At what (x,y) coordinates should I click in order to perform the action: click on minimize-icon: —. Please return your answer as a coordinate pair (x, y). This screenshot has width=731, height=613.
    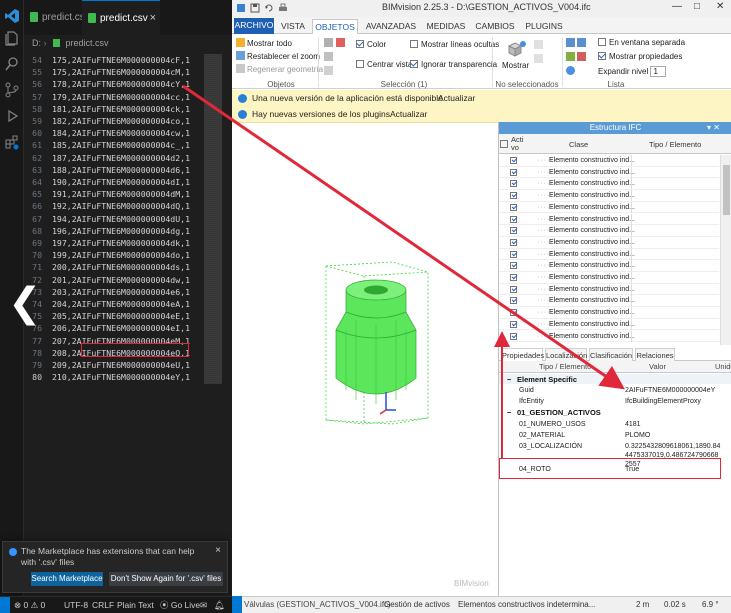
    Looking at the image, I should click on (677, 6).